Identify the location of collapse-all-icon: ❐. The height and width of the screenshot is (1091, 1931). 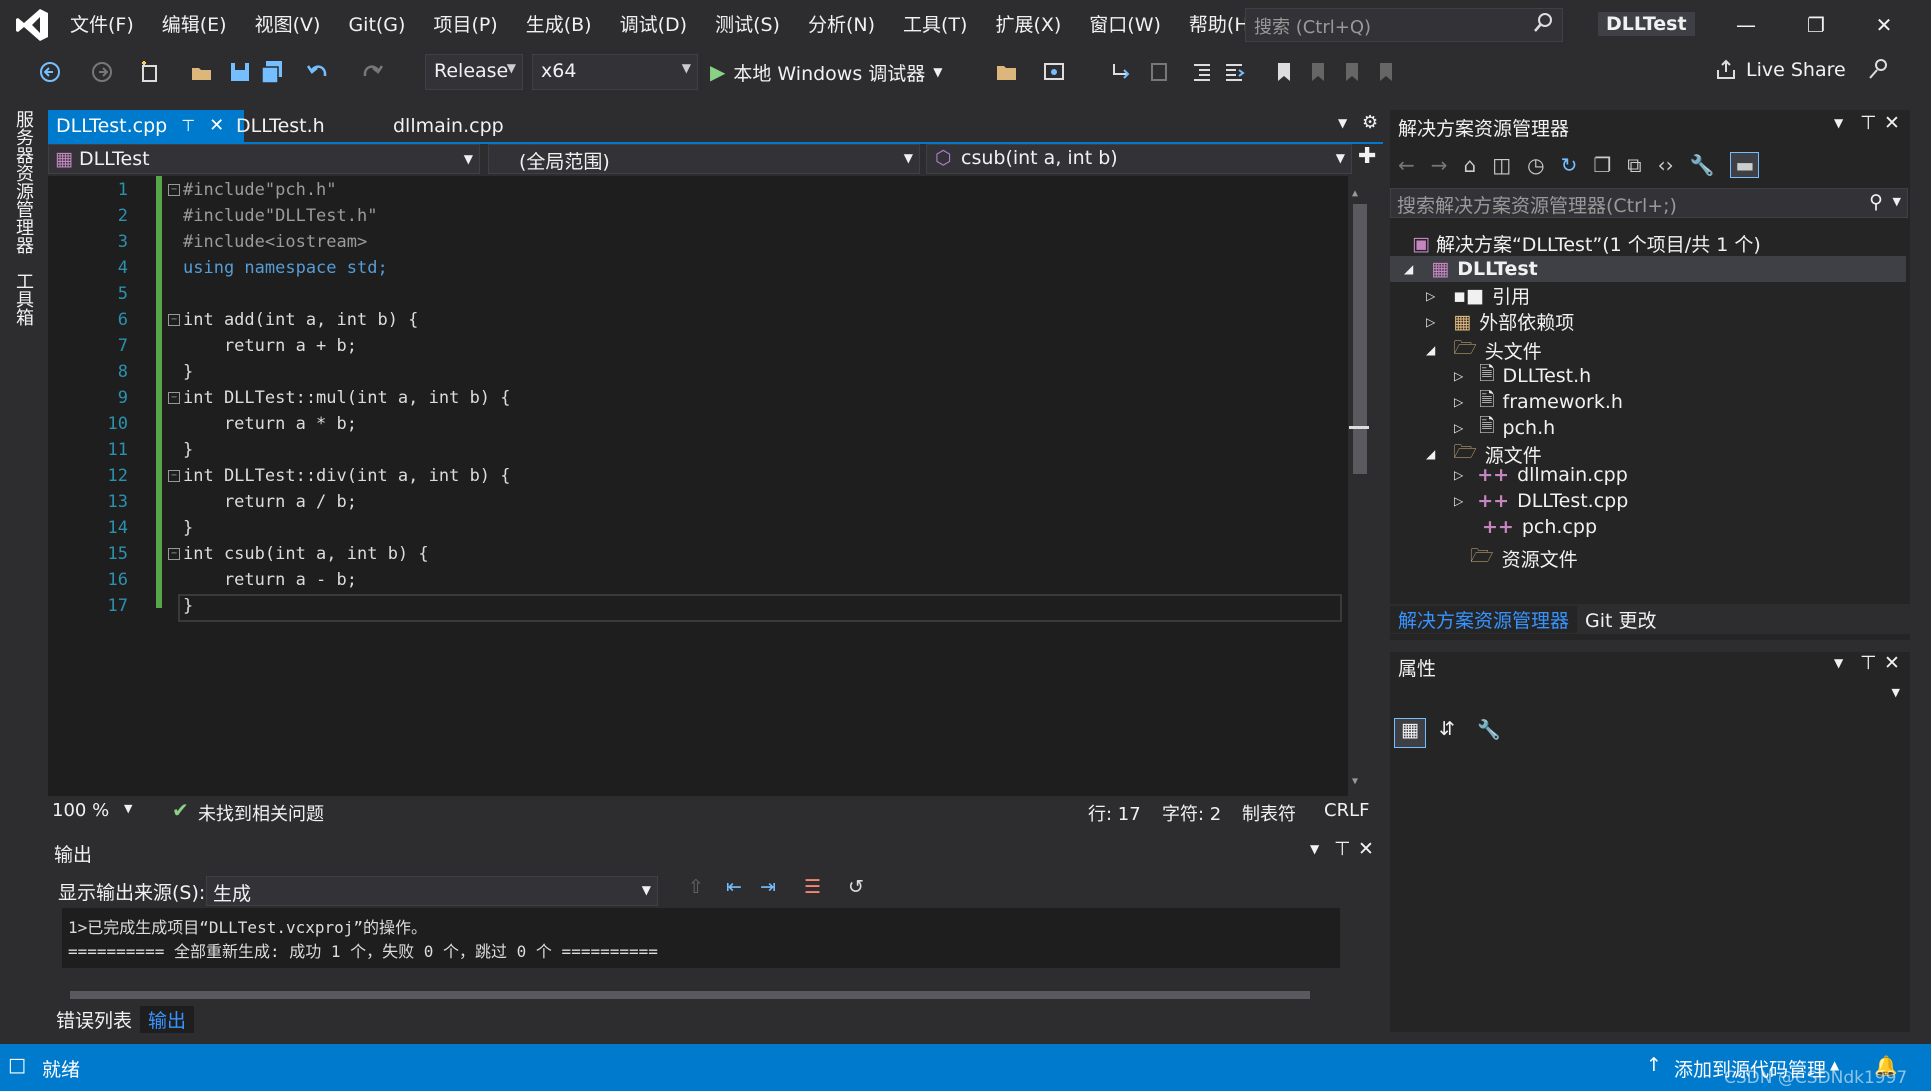
(1602, 165).